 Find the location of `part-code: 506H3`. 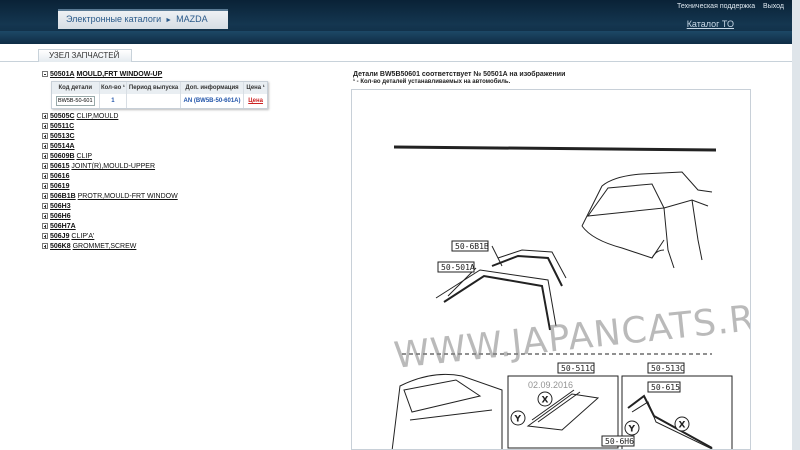

part-code: 506H3 is located at coordinates (60, 206).